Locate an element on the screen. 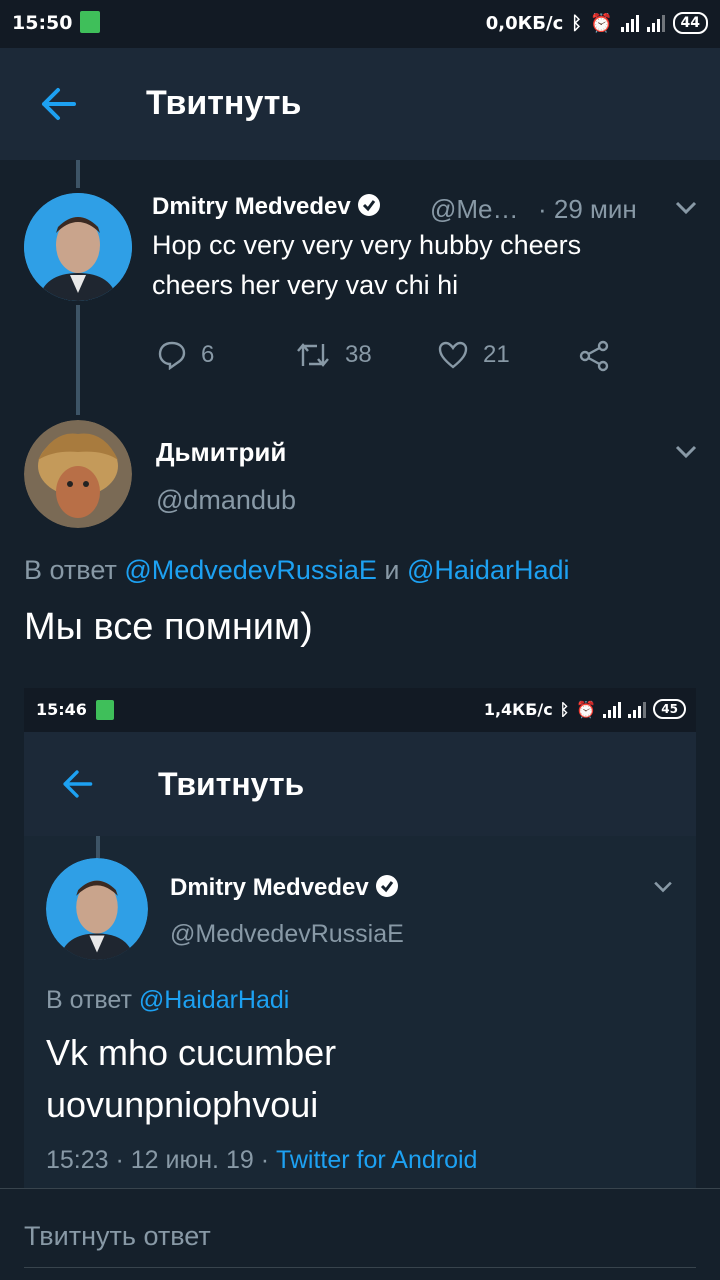  embedded-network-speed: 1,4КБ/с is located at coordinates (518, 709).